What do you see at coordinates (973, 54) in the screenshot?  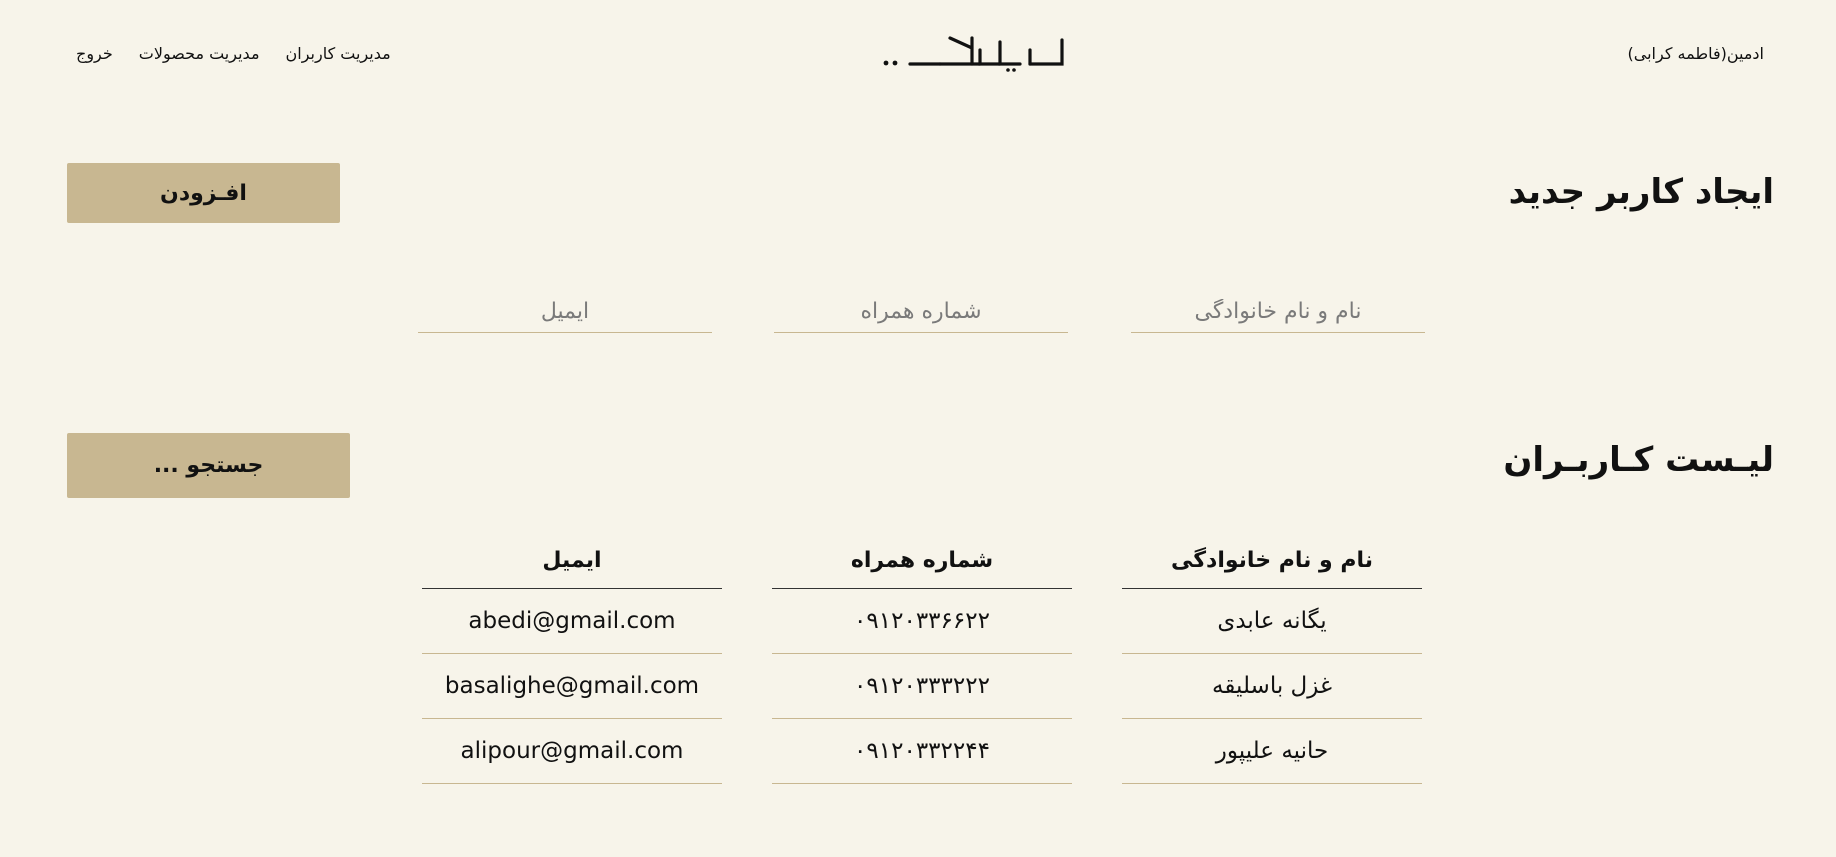 I see `brand-logo` at bounding box center [973, 54].